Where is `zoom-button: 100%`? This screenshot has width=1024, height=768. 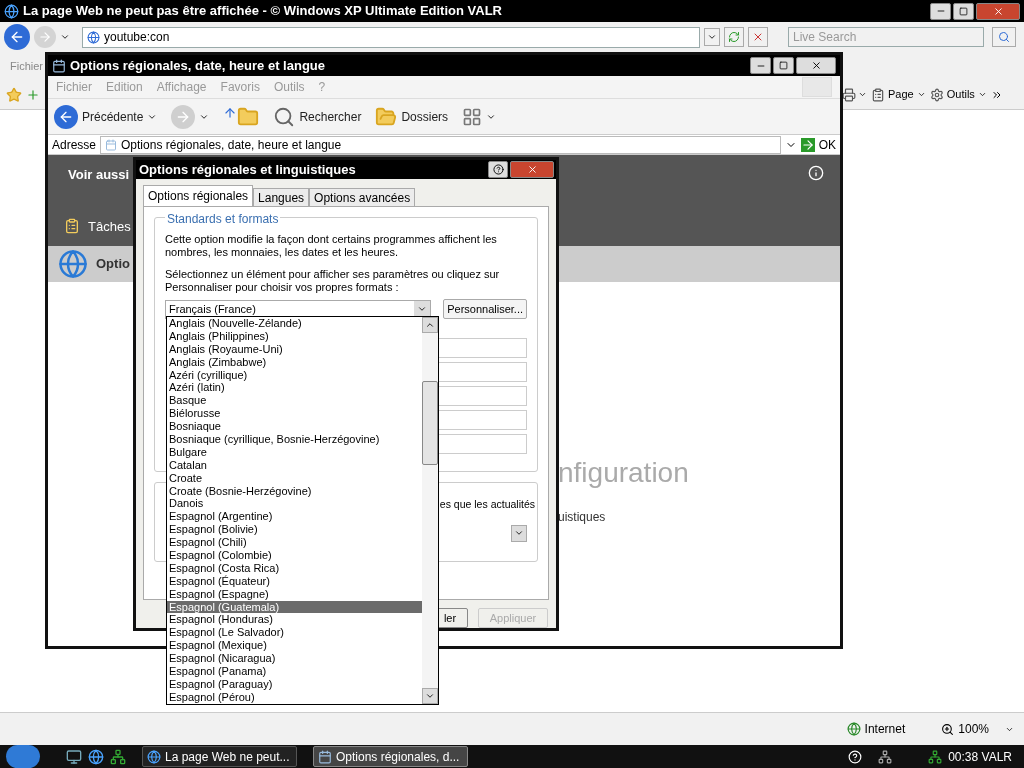
zoom-button: 100% is located at coordinates (977, 729).